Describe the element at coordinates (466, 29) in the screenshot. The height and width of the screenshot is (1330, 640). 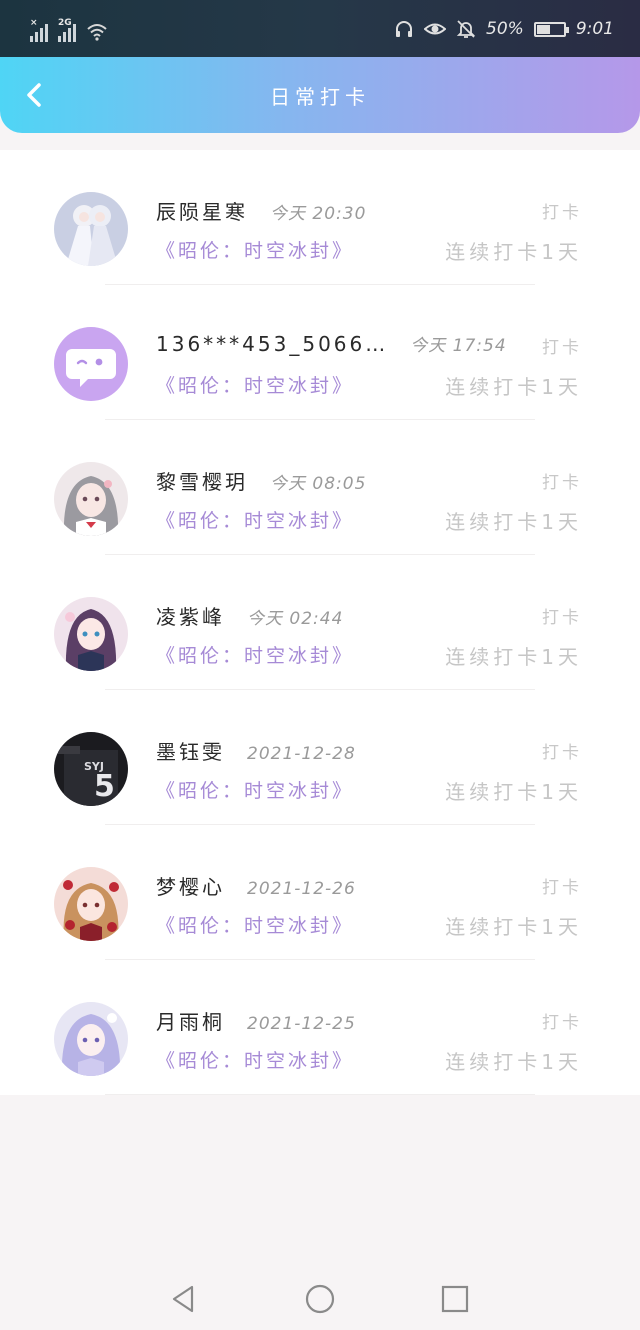
I see `bell-muted-icon` at that location.